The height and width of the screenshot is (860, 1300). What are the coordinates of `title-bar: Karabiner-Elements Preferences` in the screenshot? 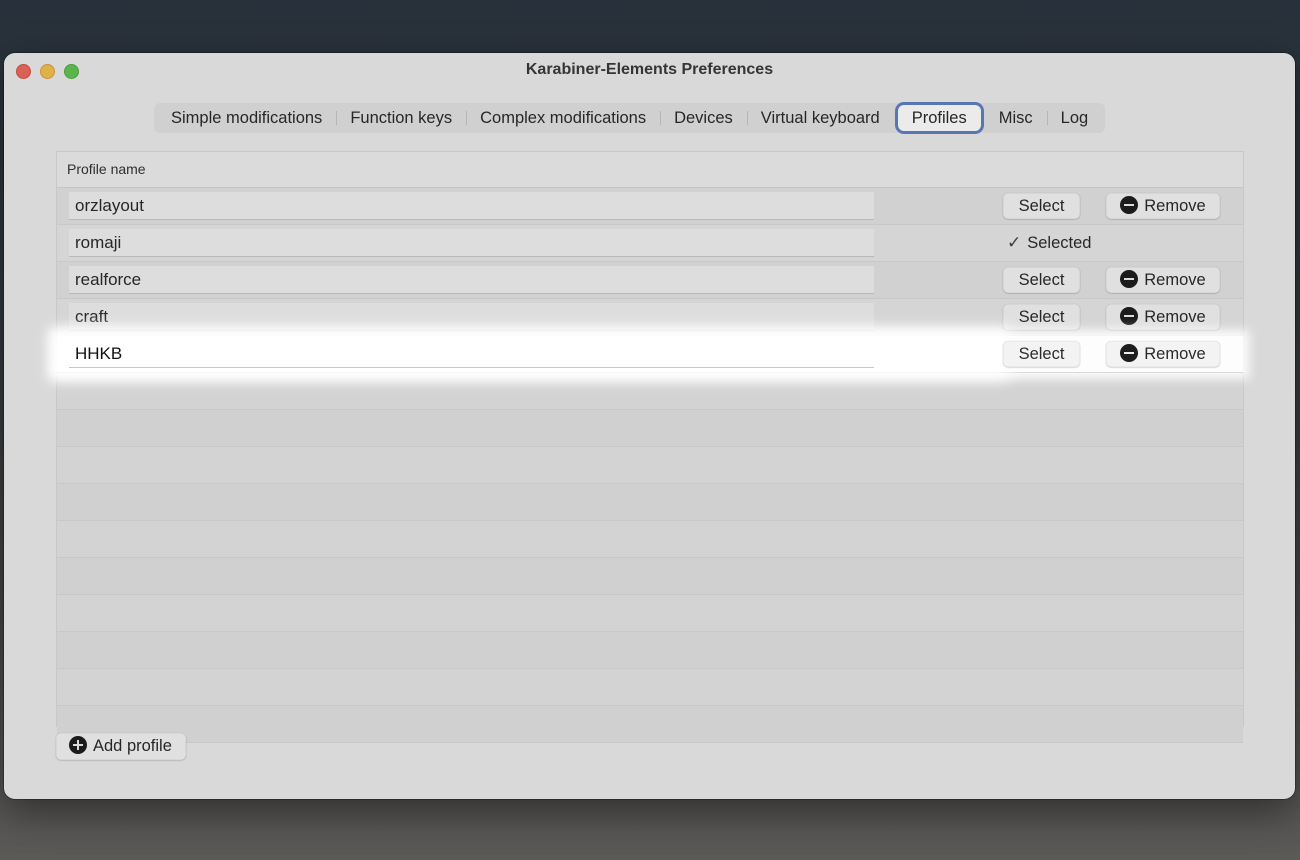 It's located at (649, 71).